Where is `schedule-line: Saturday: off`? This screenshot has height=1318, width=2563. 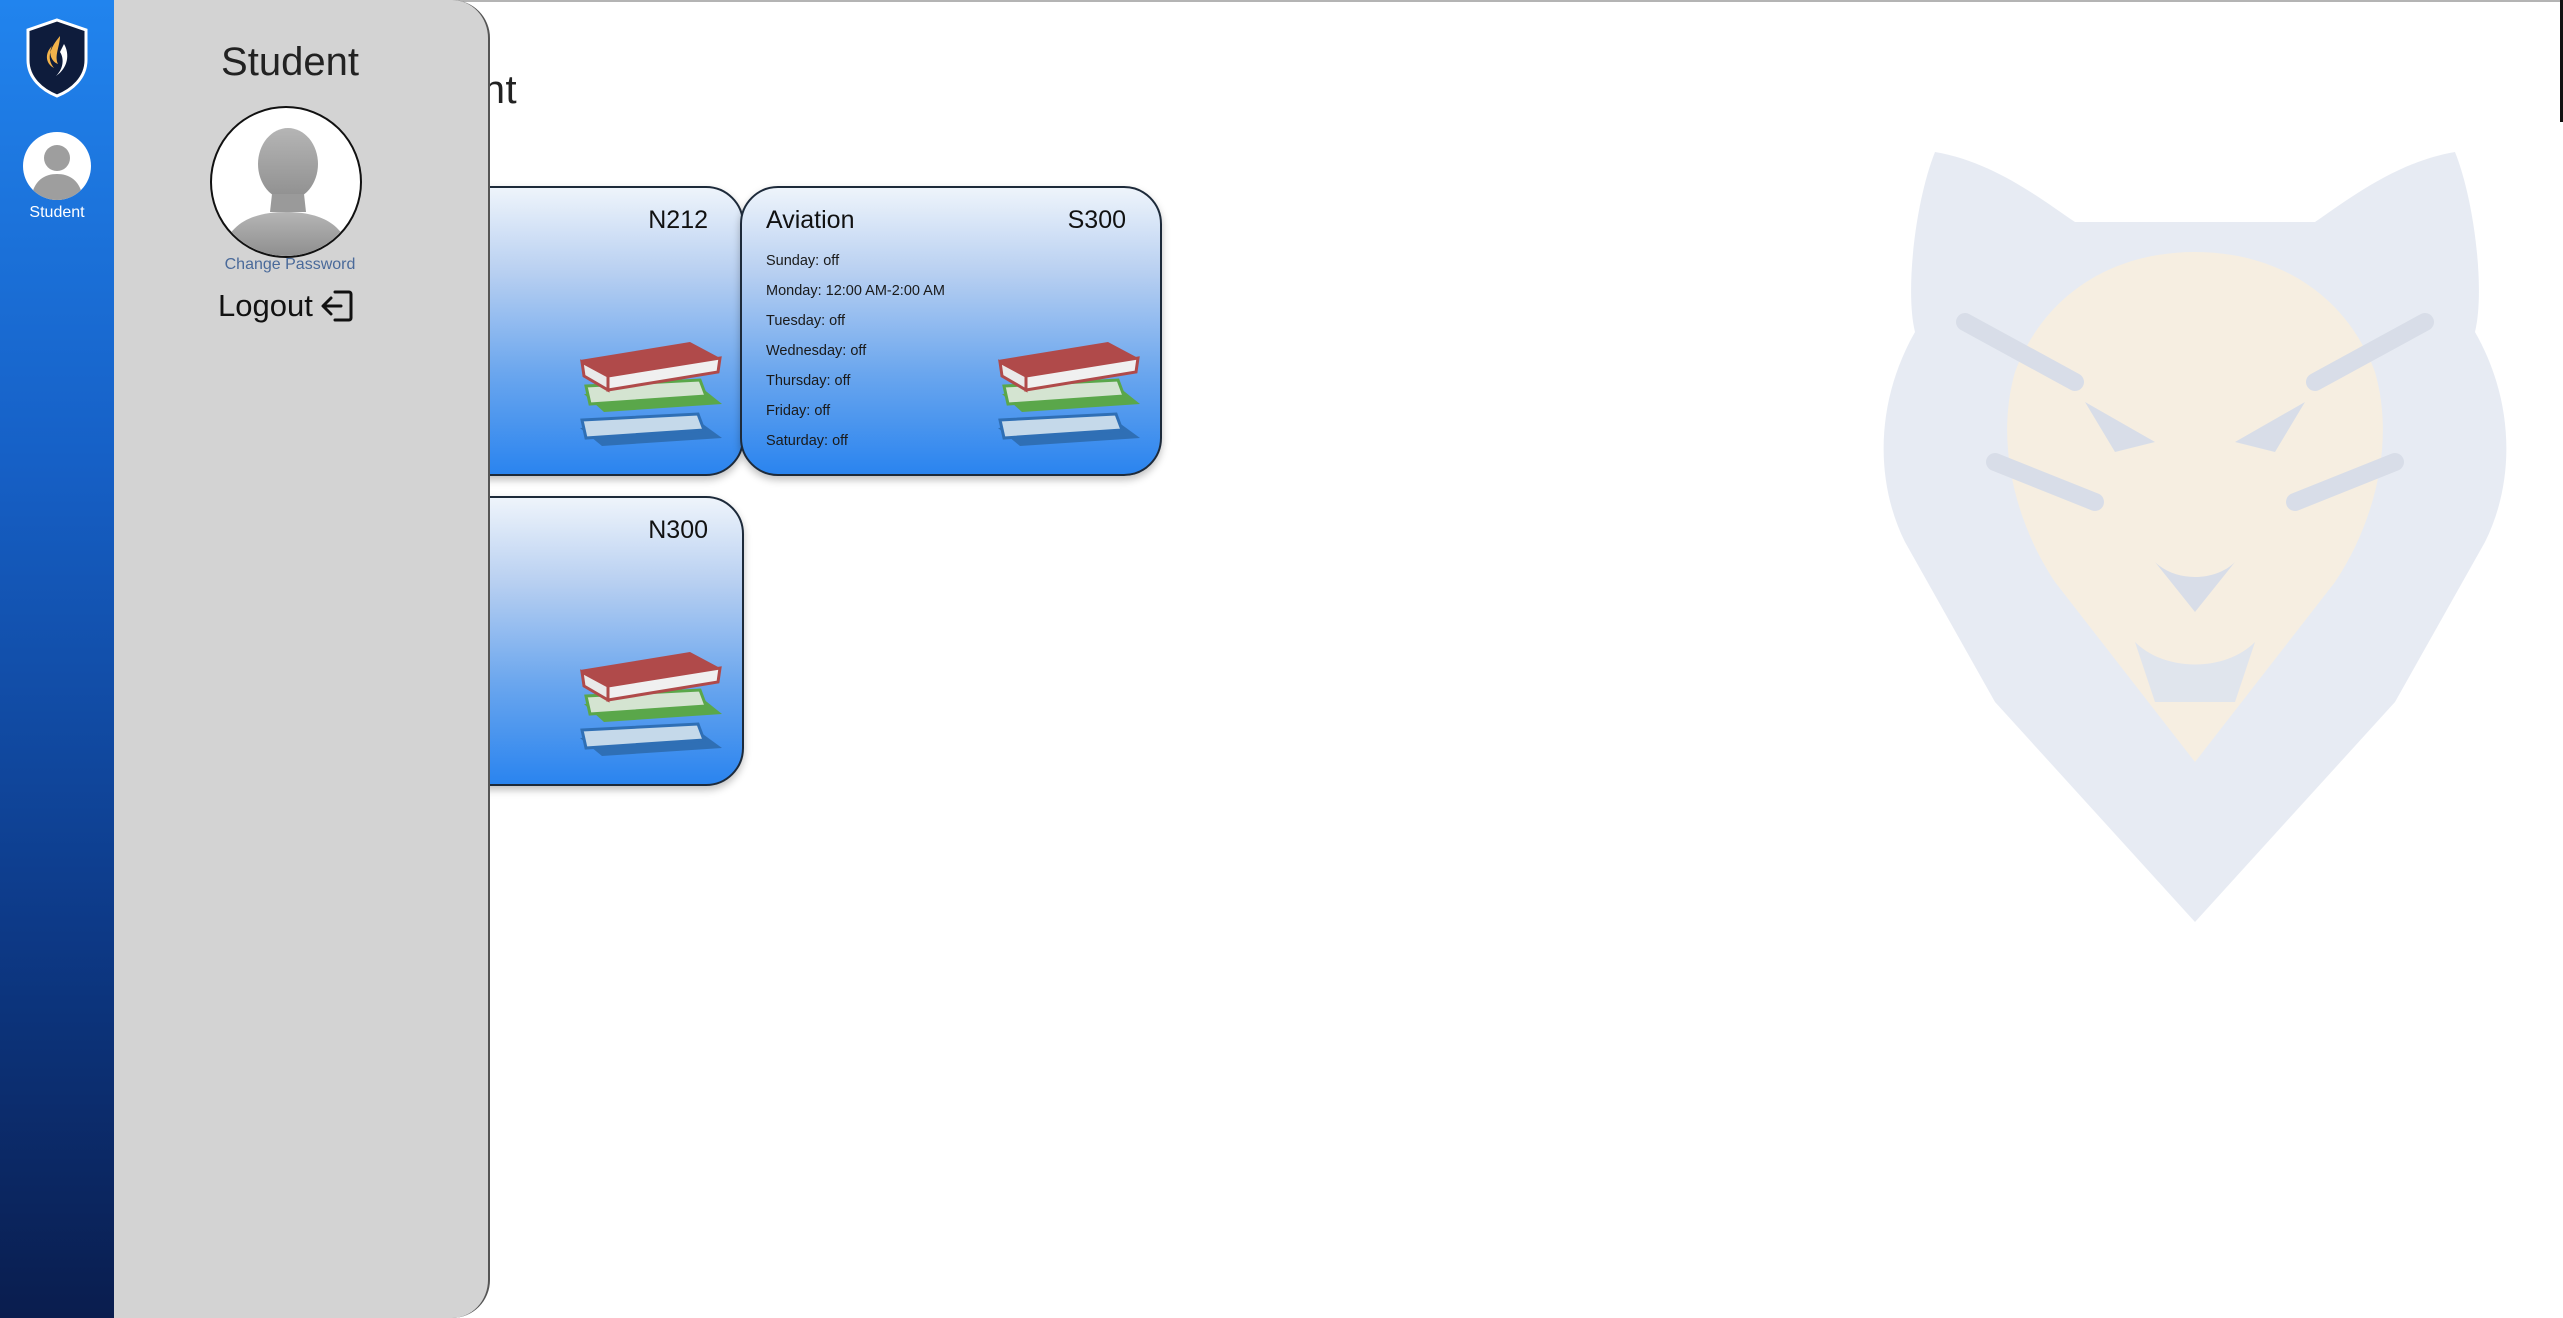
schedule-line: Saturday: off is located at coordinates (807, 441).